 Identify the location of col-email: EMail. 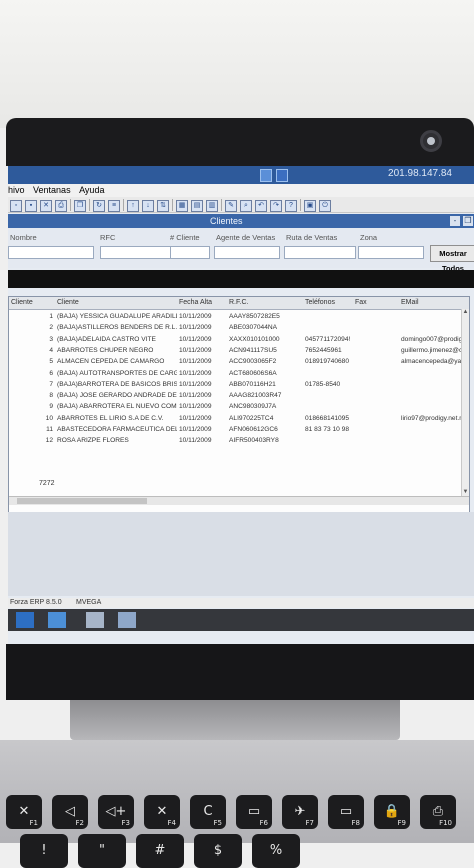
(410, 302).